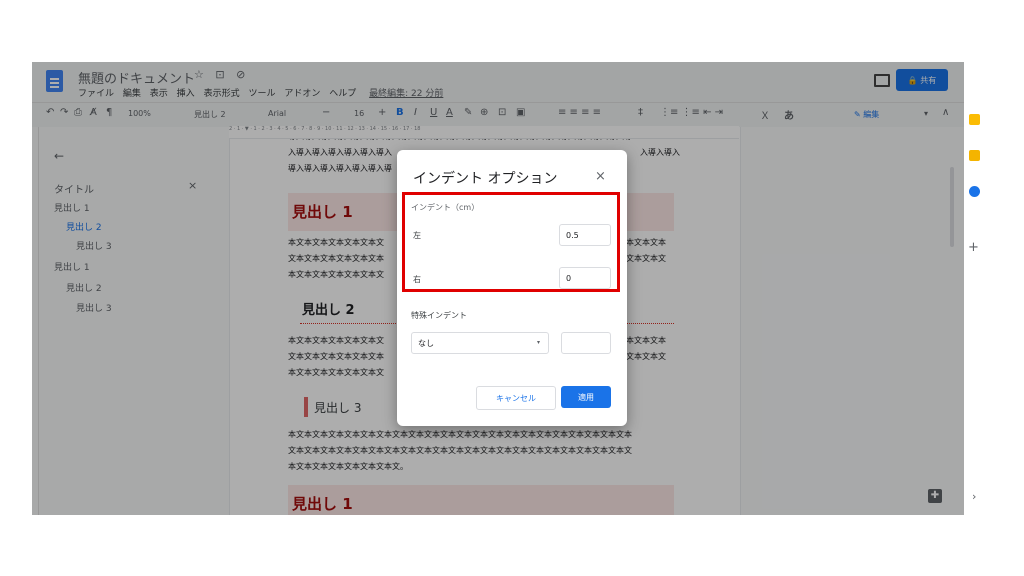 Image resolution: width=1024 pixels, height=576 pixels. Describe the element at coordinates (485, 179) in the screenshot. I see `dialog-title: インデント オプション` at that location.